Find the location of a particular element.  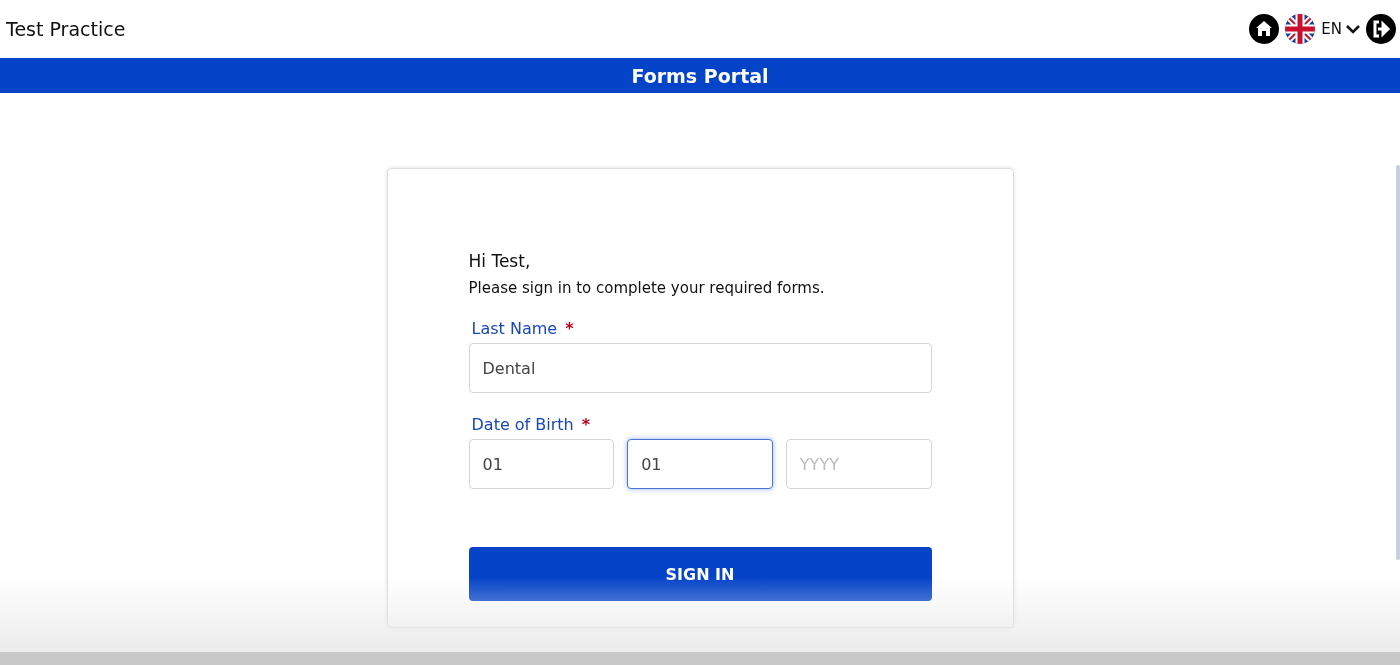

home-icon is located at coordinates (1264, 29).